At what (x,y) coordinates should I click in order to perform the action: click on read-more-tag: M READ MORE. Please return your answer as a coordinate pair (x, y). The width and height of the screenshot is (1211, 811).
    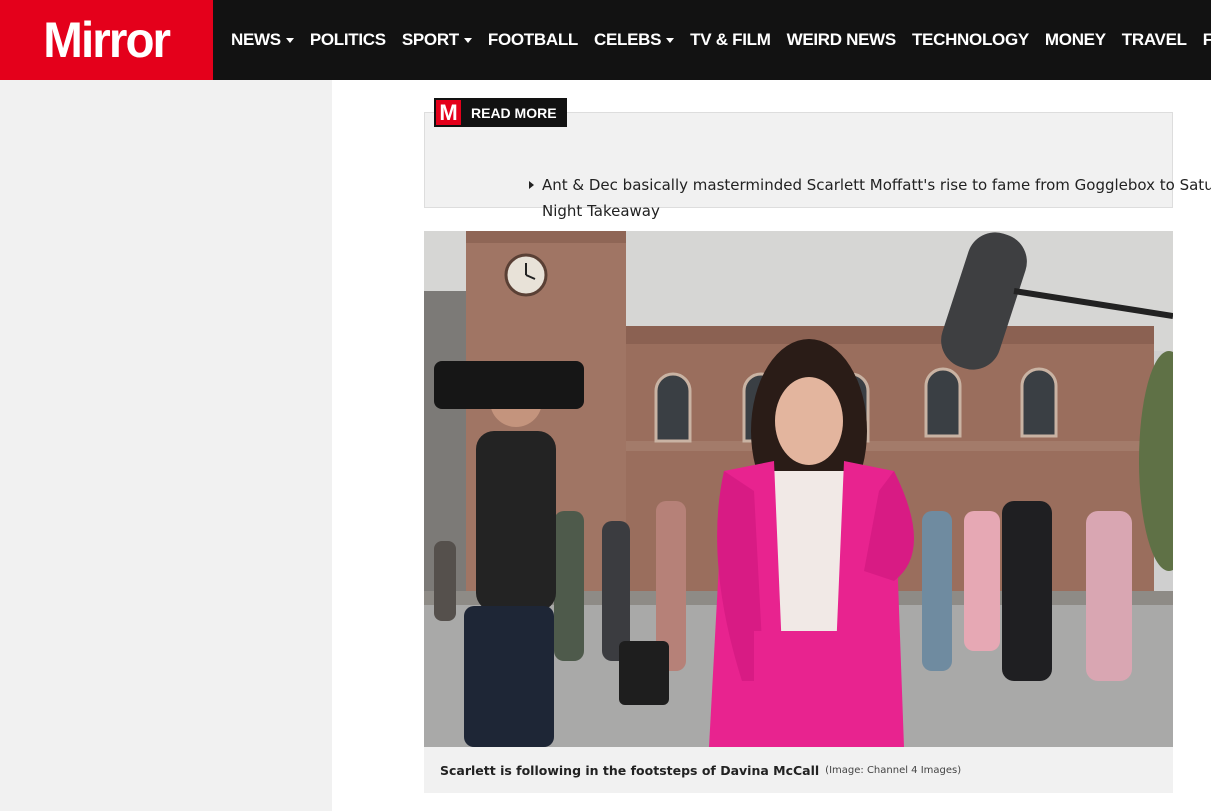
    Looking at the image, I should click on (500, 112).